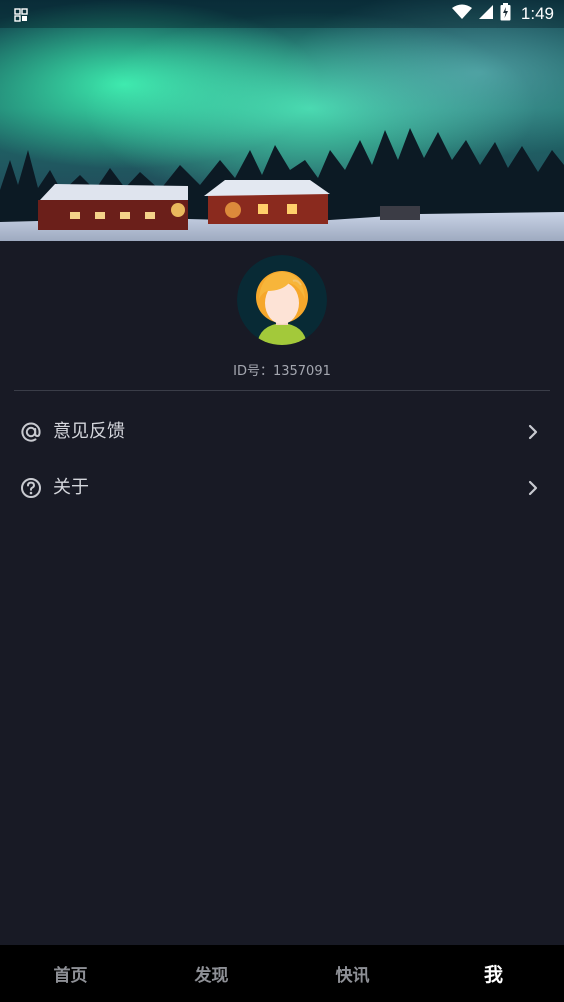 Image resolution: width=564 pixels, height=1002 pixels. What do you see at coordinates (282, 300) in the screenshot?
I see `avatar` at bounding box center [282, 300].